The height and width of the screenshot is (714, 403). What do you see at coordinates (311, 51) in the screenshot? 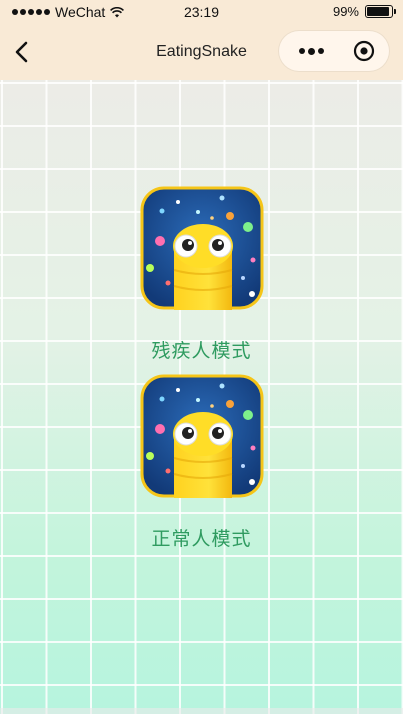
I see `more-menu-icon` at bounding box center [311, 51].